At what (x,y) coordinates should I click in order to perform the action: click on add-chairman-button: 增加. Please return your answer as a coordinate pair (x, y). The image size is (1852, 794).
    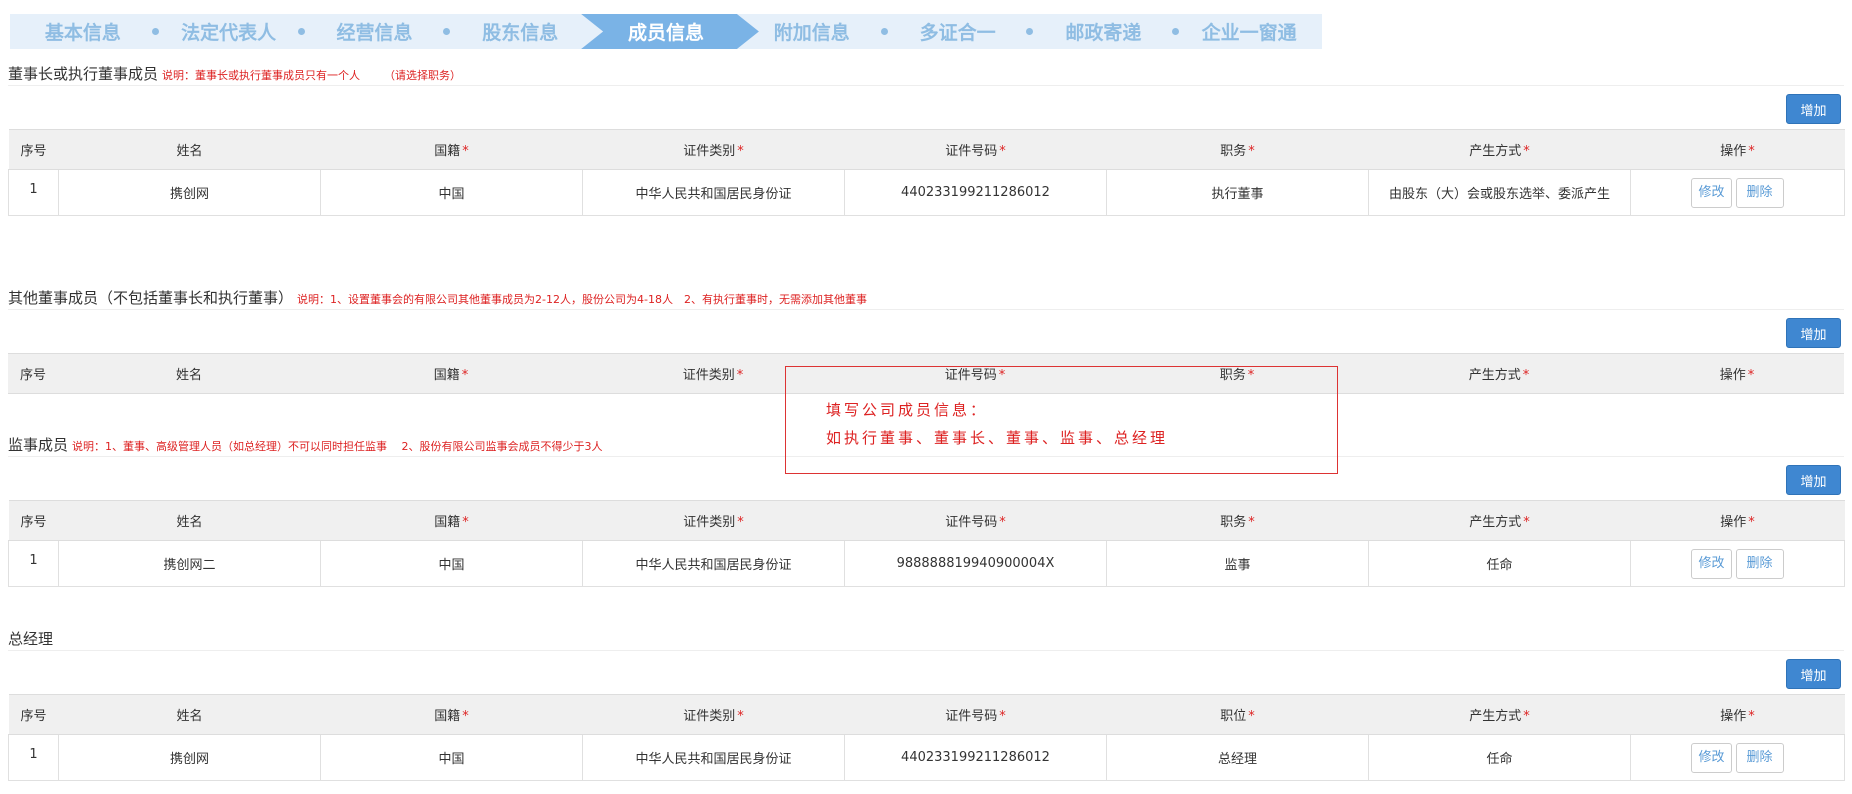
    Looking at the image, I should click on (1813, 109).